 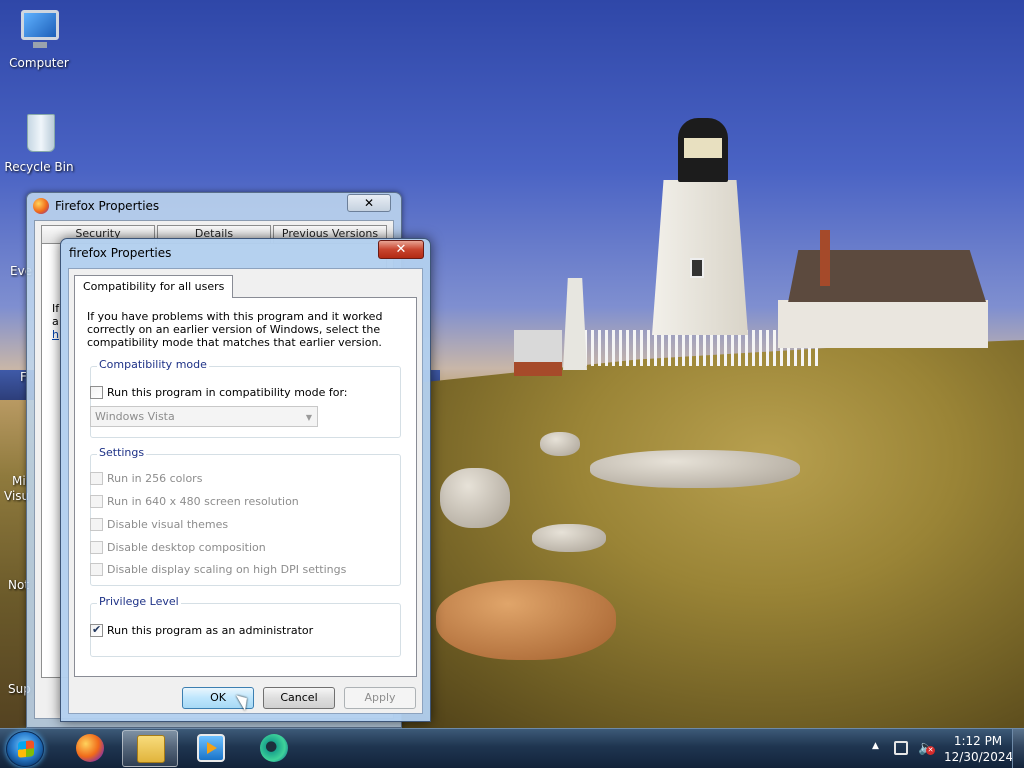 I want to click on show-desktop-button, so click(x=1018, y=748).